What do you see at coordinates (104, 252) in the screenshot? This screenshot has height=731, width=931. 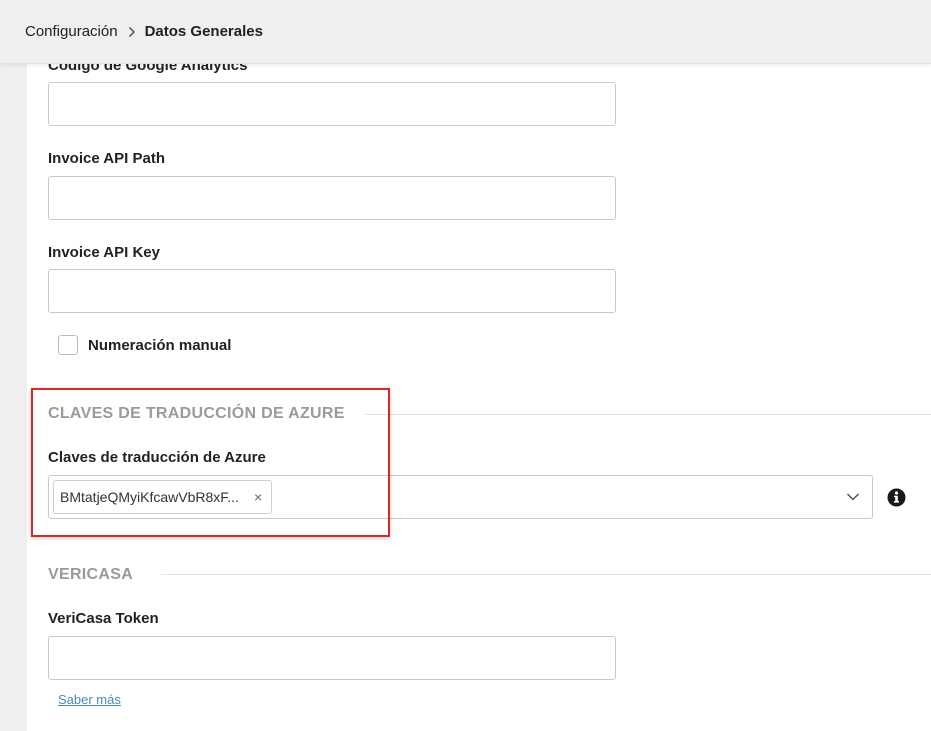 I see `invoice-api-key-label: Invoice API Key` at bounding box center [104, 252].